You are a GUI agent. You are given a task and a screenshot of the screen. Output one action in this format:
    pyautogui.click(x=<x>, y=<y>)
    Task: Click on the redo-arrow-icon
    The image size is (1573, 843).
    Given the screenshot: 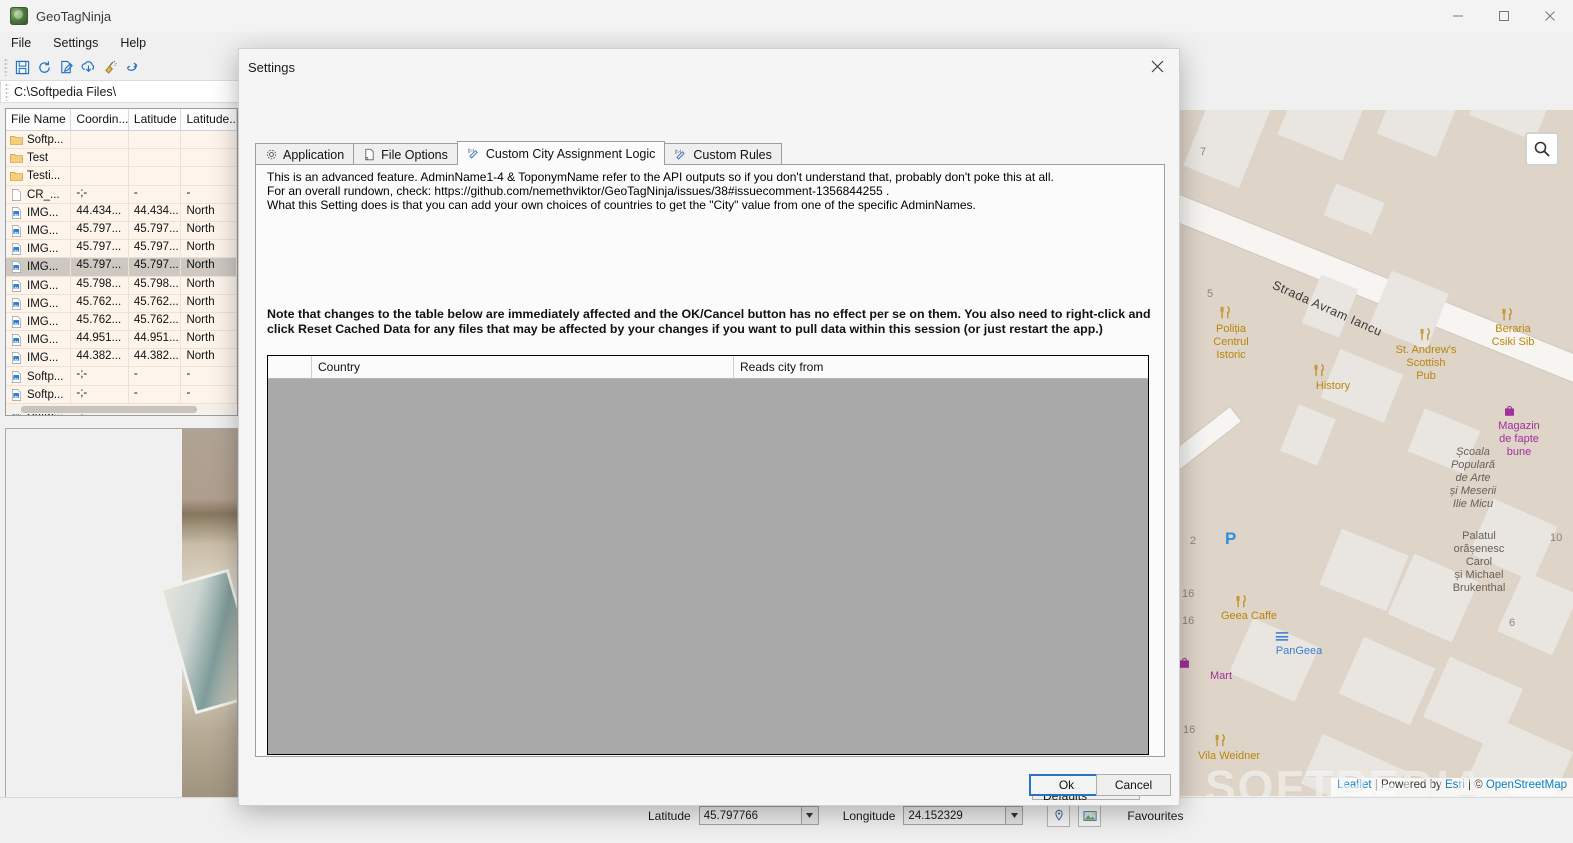 What is the action you would take?
    pyautogui.click(x=132, y=67)
    